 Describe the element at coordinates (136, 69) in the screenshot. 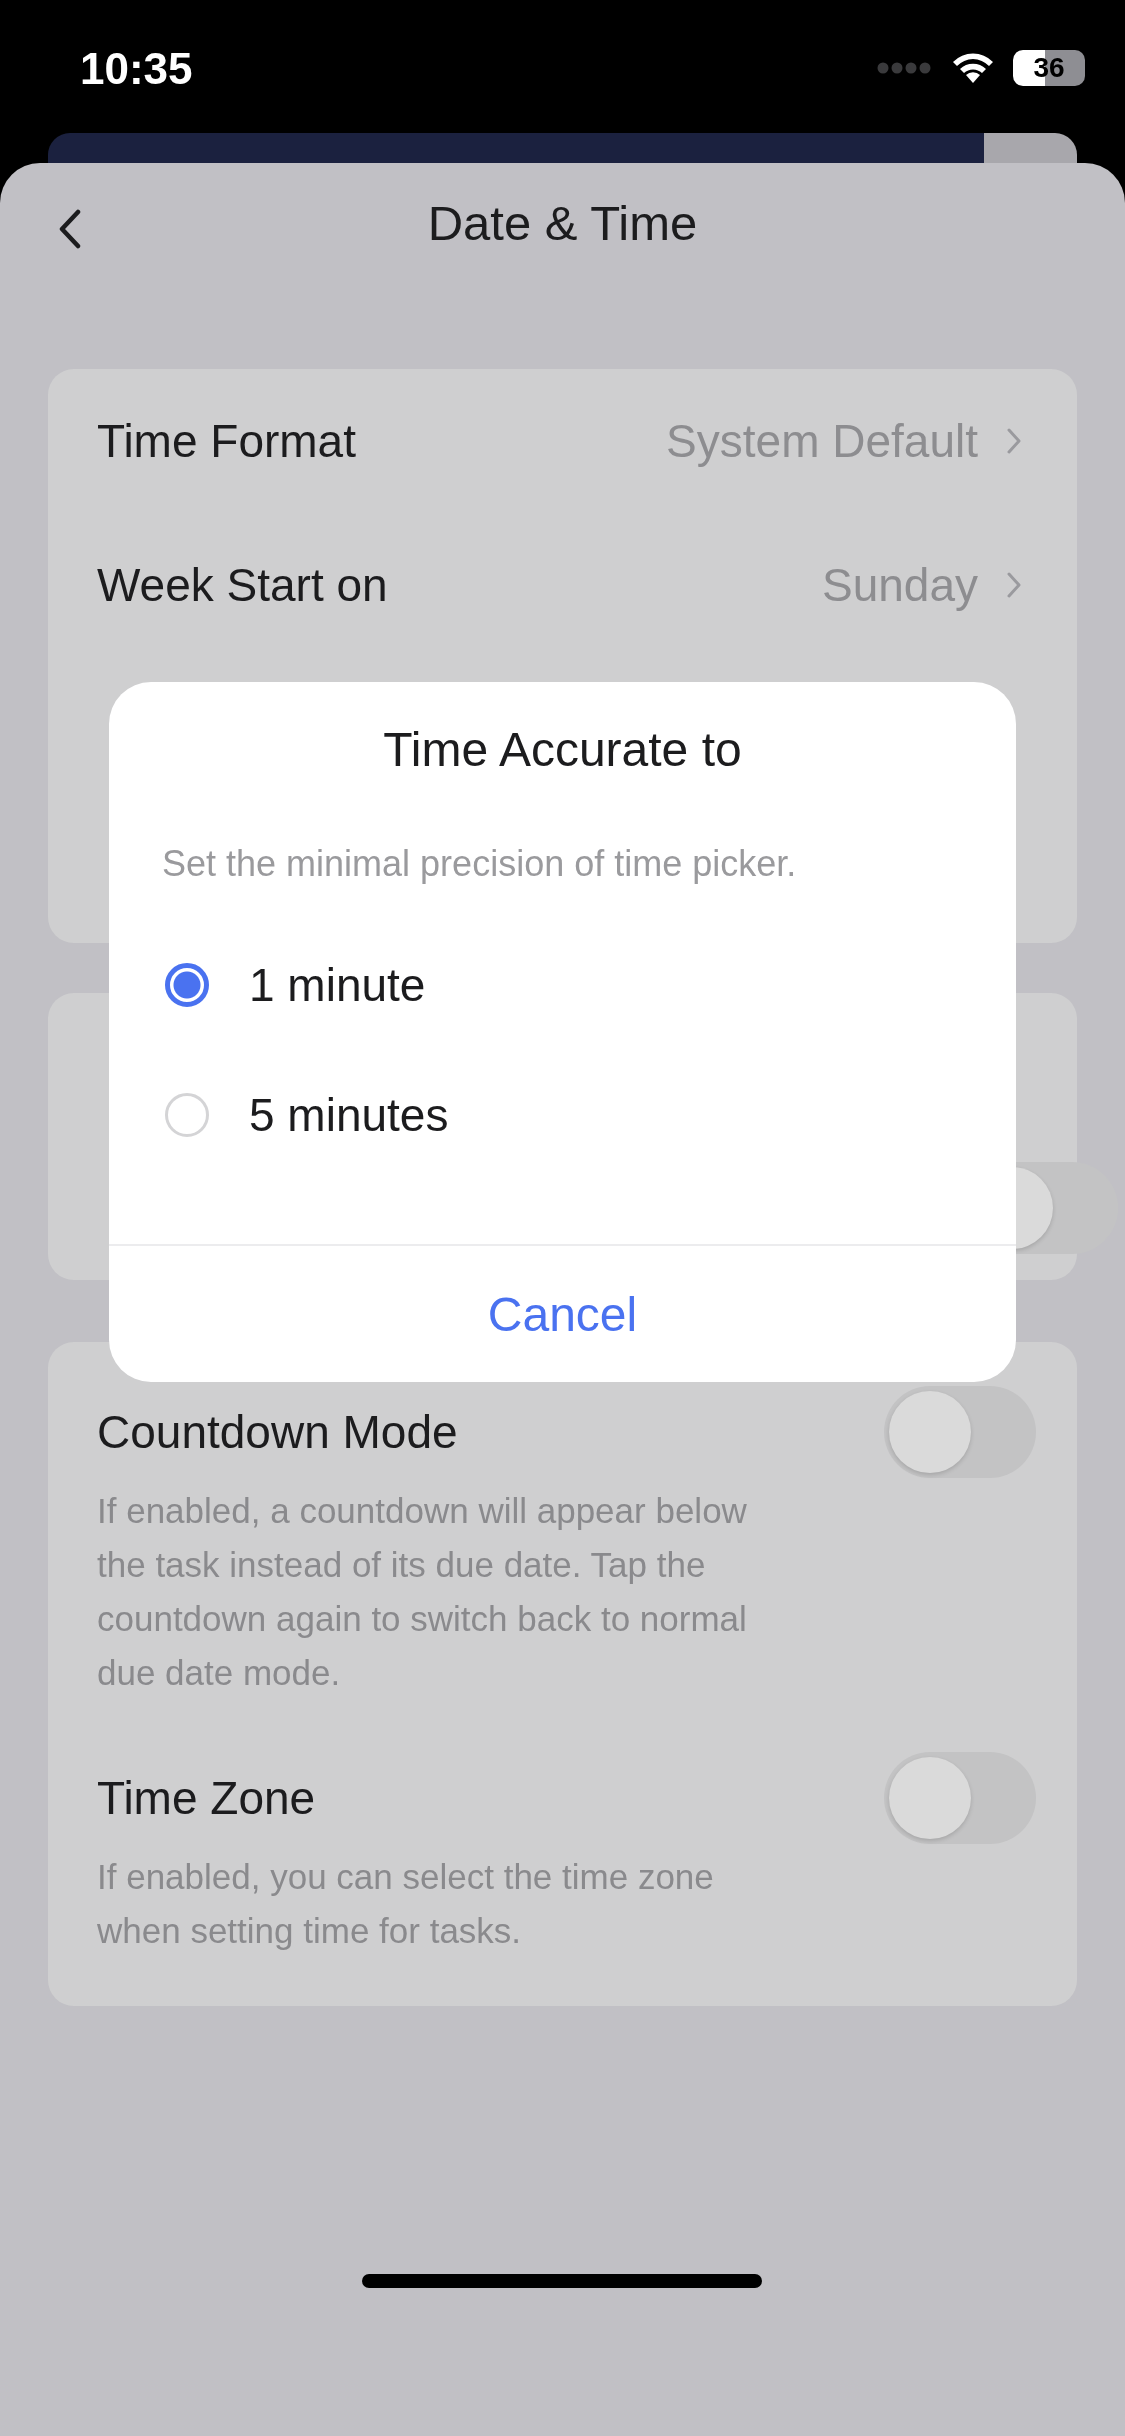

I see `status-time: 10:35` at that location.